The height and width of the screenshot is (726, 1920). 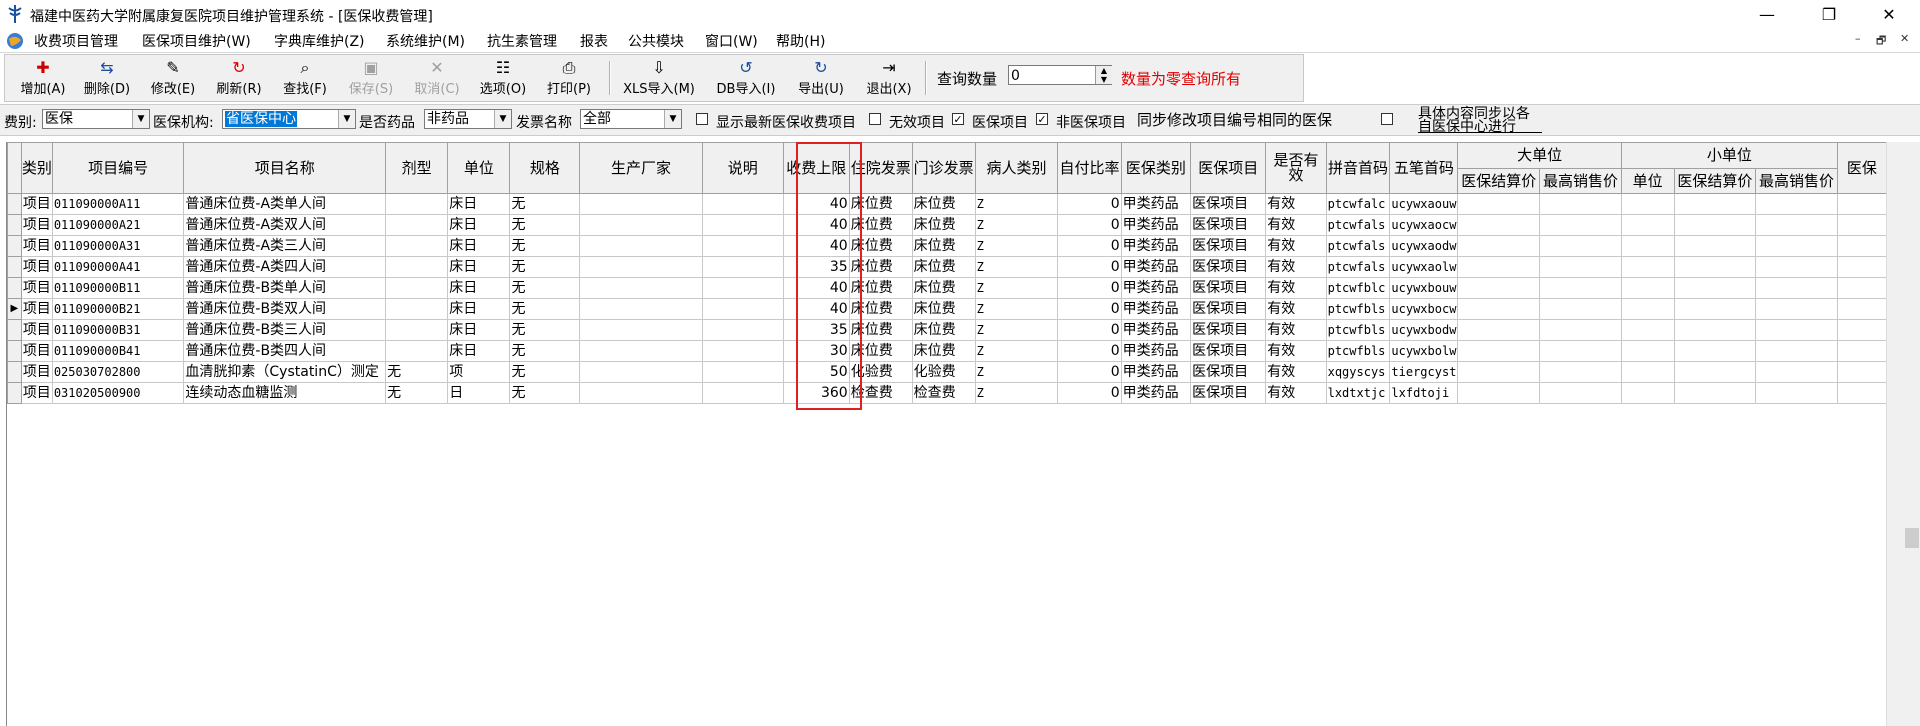 What do you see at coordinates (958, 119) in the screenshot?
I see `insurance-items-checkbox: ✓` at bounding box center [958, 119].